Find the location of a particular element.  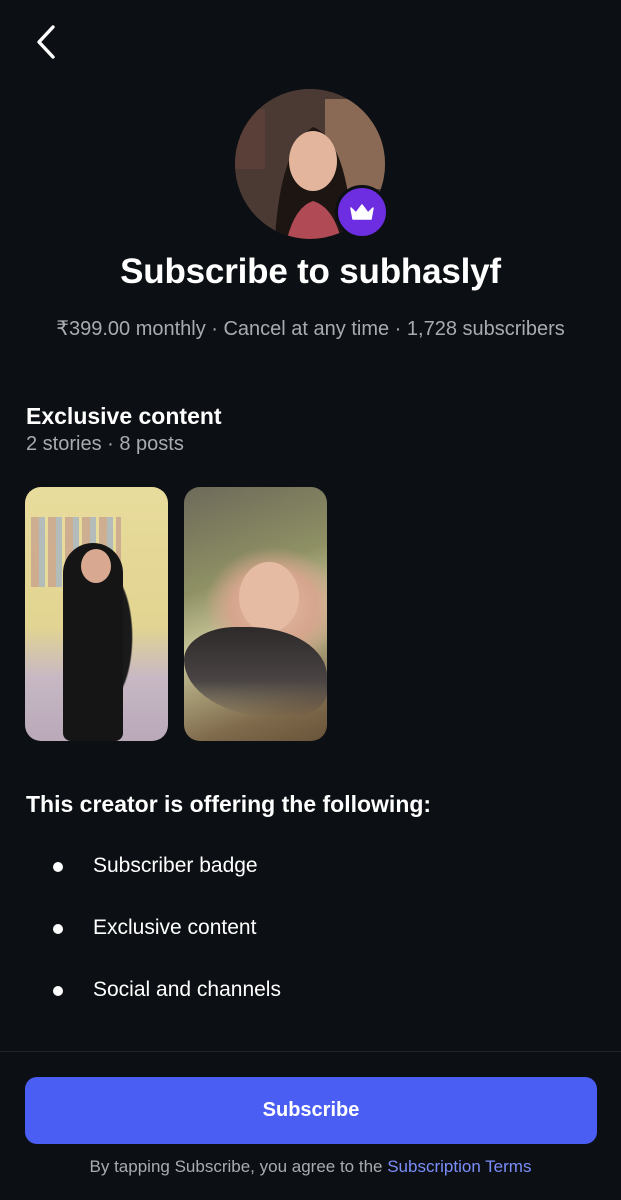

list-item: Subscriber badge is located at coordinates (310, 867).